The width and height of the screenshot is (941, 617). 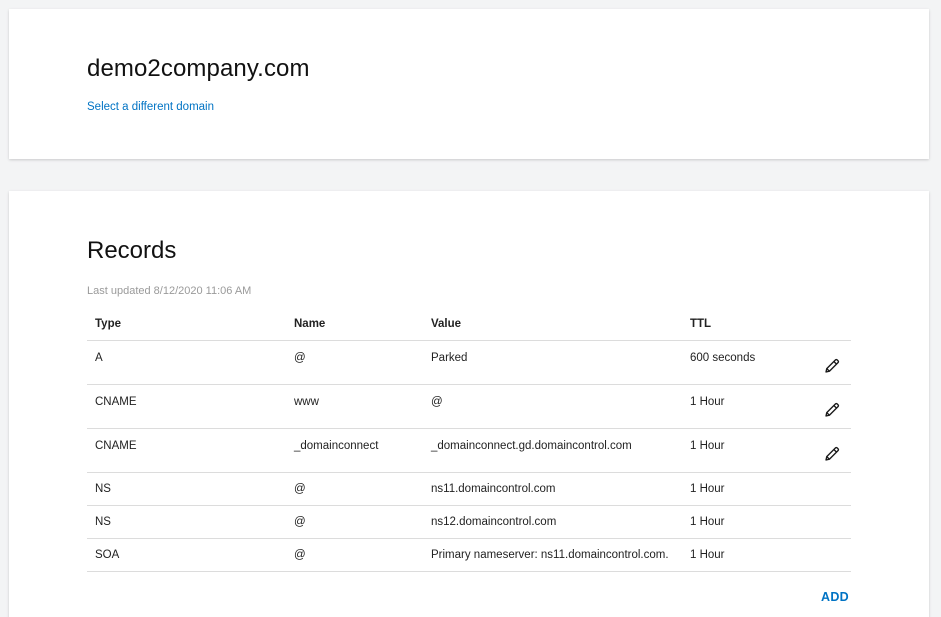 I want to click on table-row: CNAME www @ 1 Hour, so click(x=469, y=406).